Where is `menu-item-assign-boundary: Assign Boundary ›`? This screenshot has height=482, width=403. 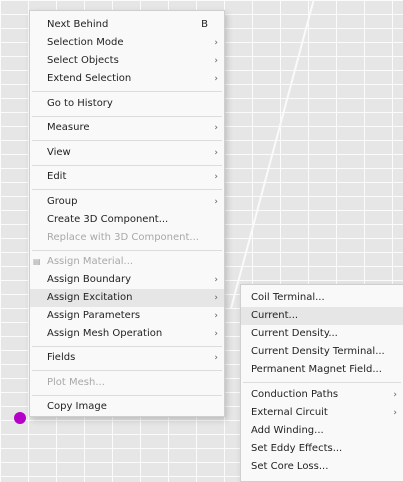
menu-item-assign-boundary: Assign Boundary › is located at coordinates (127, 280).